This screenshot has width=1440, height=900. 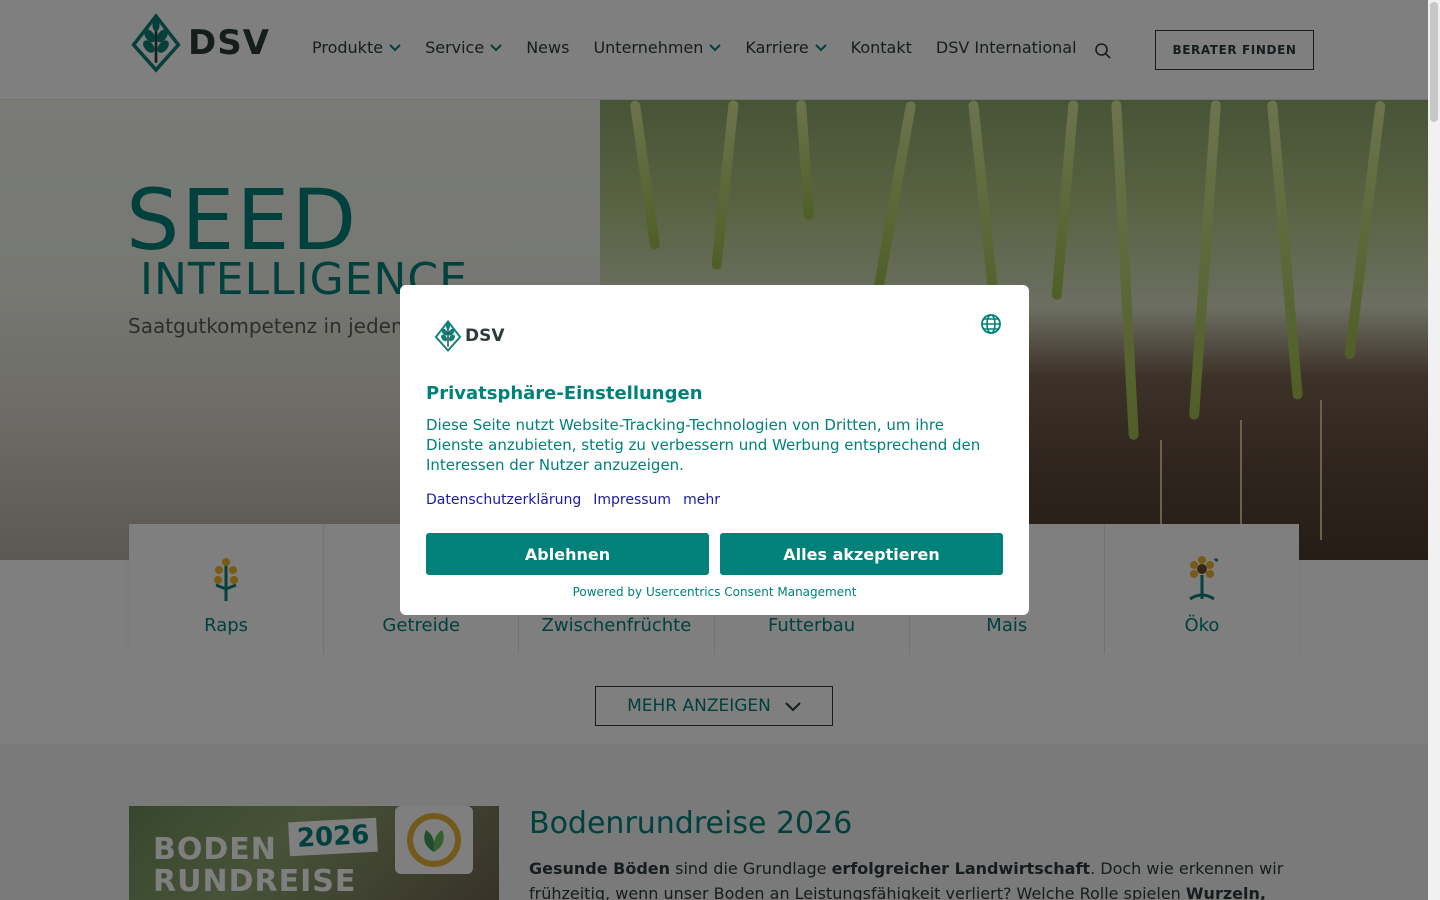 What do you see at coordinates (1434, 62) in the screenshot?
I see `scrollbar-thumb` at bounding box center [1434, 62].